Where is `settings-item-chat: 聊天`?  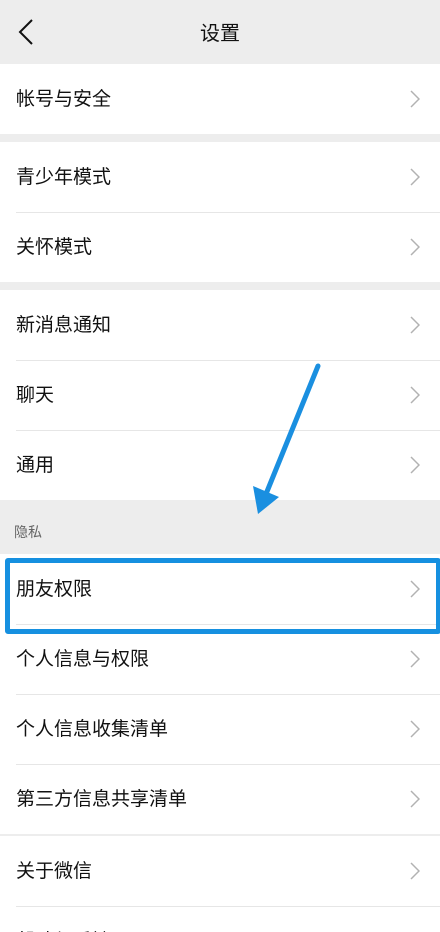
settings-item-chat: 聊天 is located at coordinates (220, 395).